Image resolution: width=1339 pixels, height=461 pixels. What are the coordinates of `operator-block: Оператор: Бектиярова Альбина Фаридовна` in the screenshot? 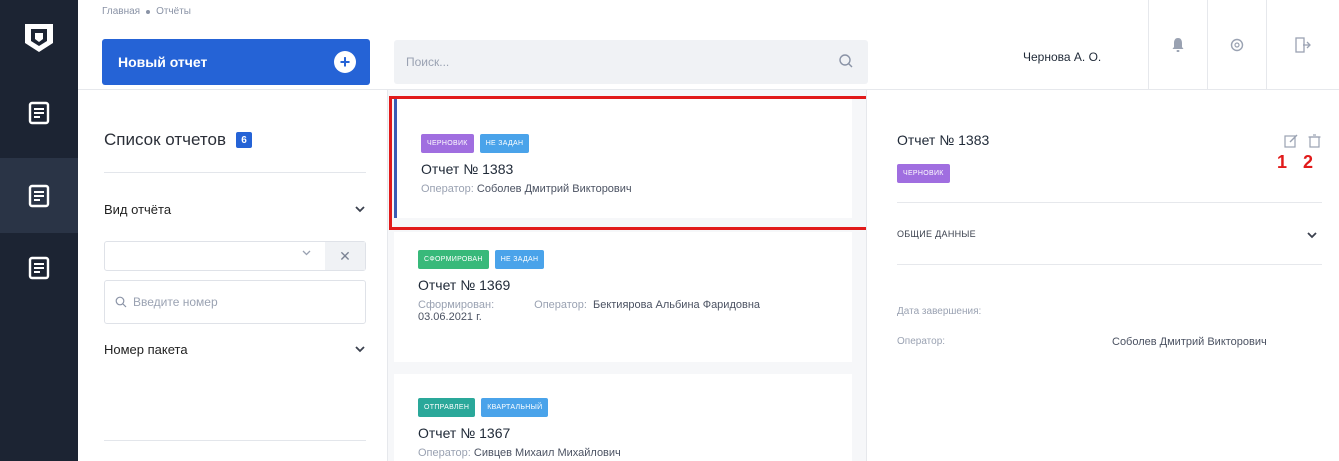 It's located at (654, 311).